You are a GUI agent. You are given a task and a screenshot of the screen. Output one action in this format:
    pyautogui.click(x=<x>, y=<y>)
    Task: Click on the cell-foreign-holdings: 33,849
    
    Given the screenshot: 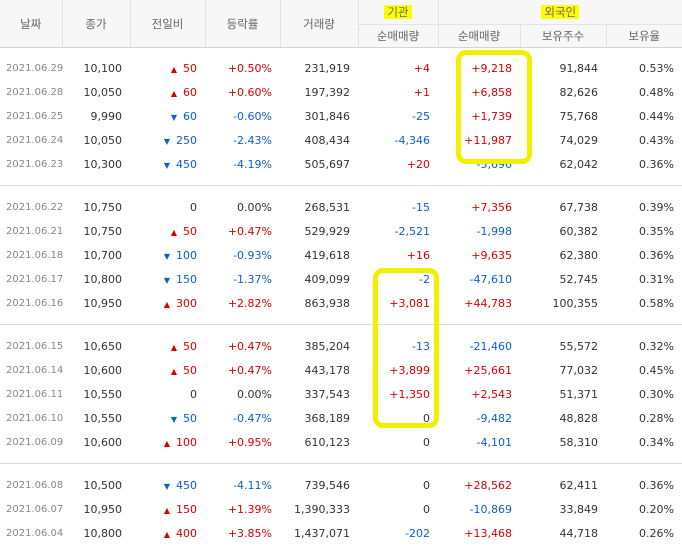 What is the action you would take?
    pyautogui.click(x=579, y=509)
    